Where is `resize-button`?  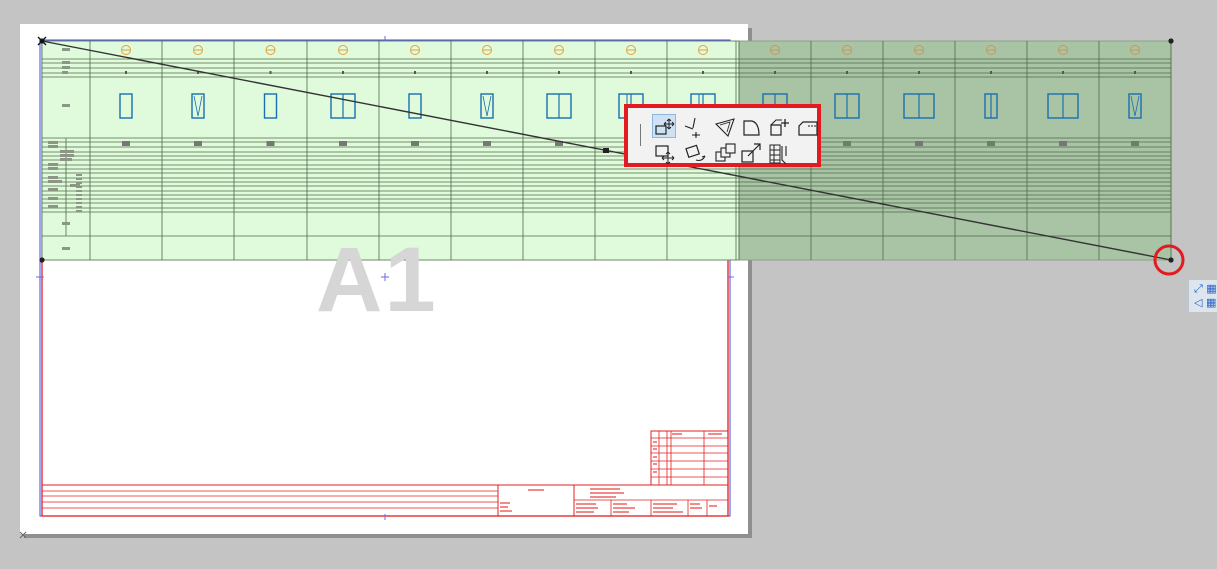
resize-button is located at coordinates (750, 152).